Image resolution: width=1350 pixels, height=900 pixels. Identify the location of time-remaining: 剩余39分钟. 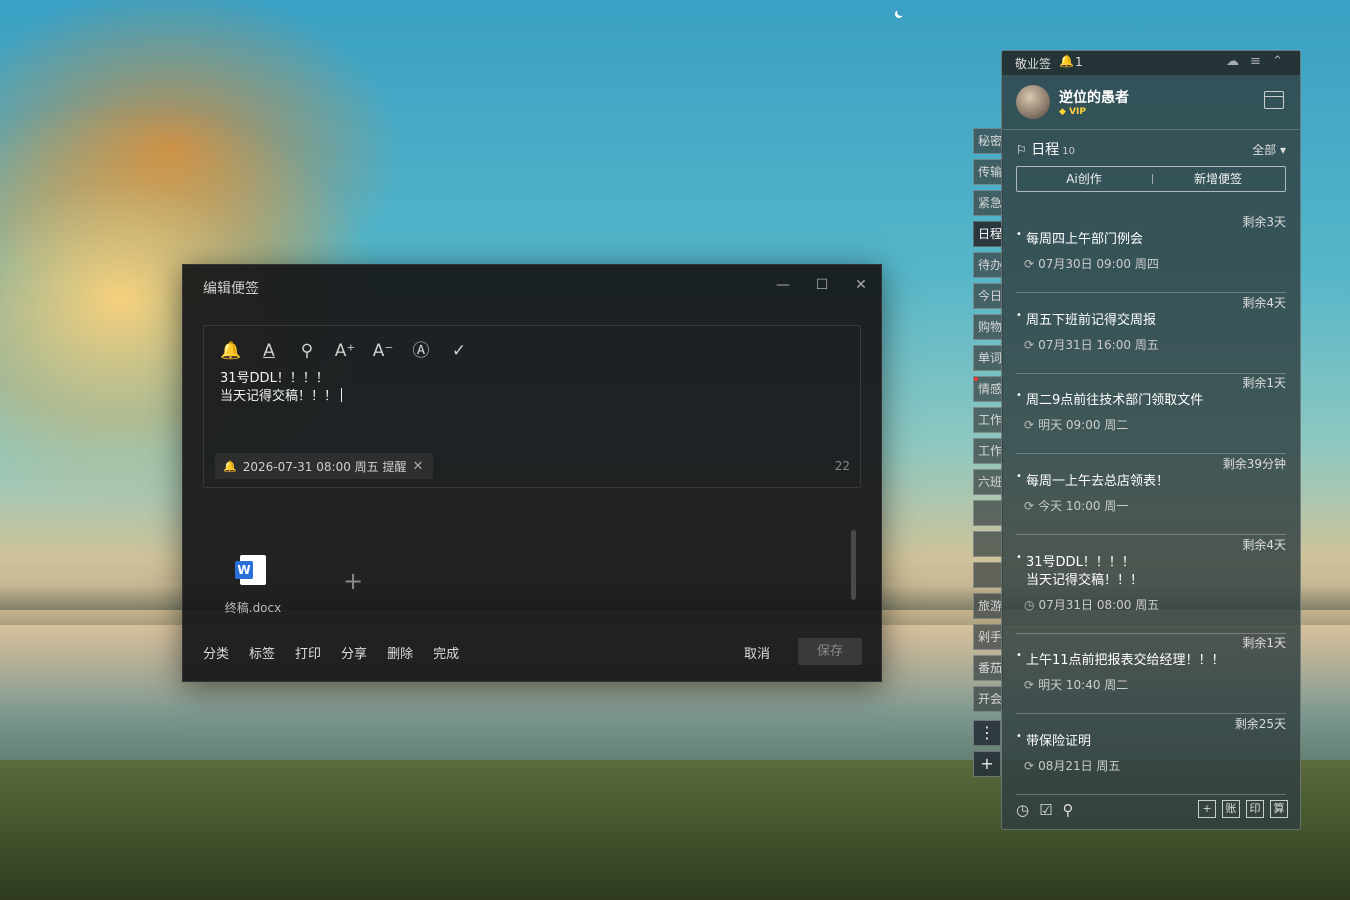
(1254, 464).